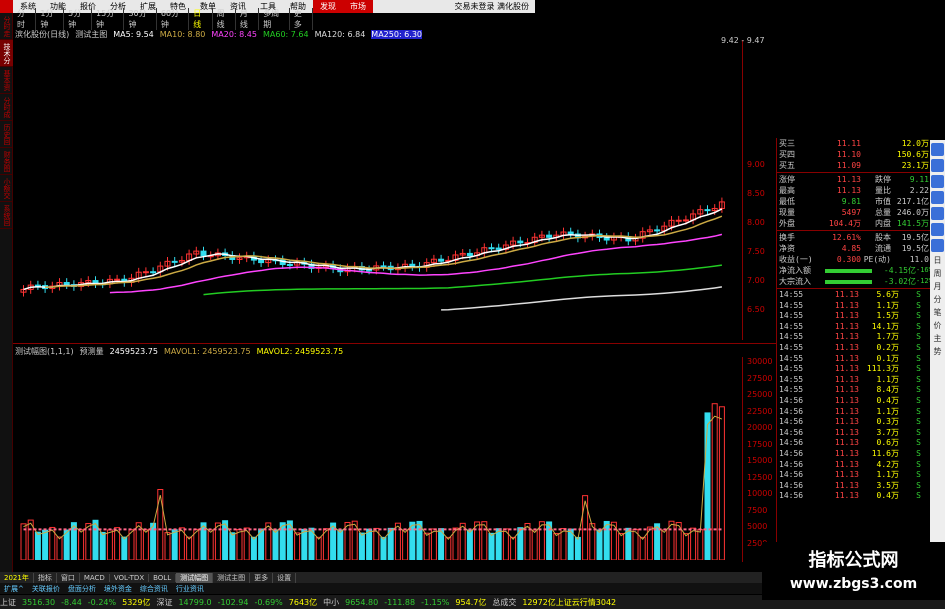 The image size is (945, 609). I want to click on price-tick-label: 7.50, so click(756, 251).